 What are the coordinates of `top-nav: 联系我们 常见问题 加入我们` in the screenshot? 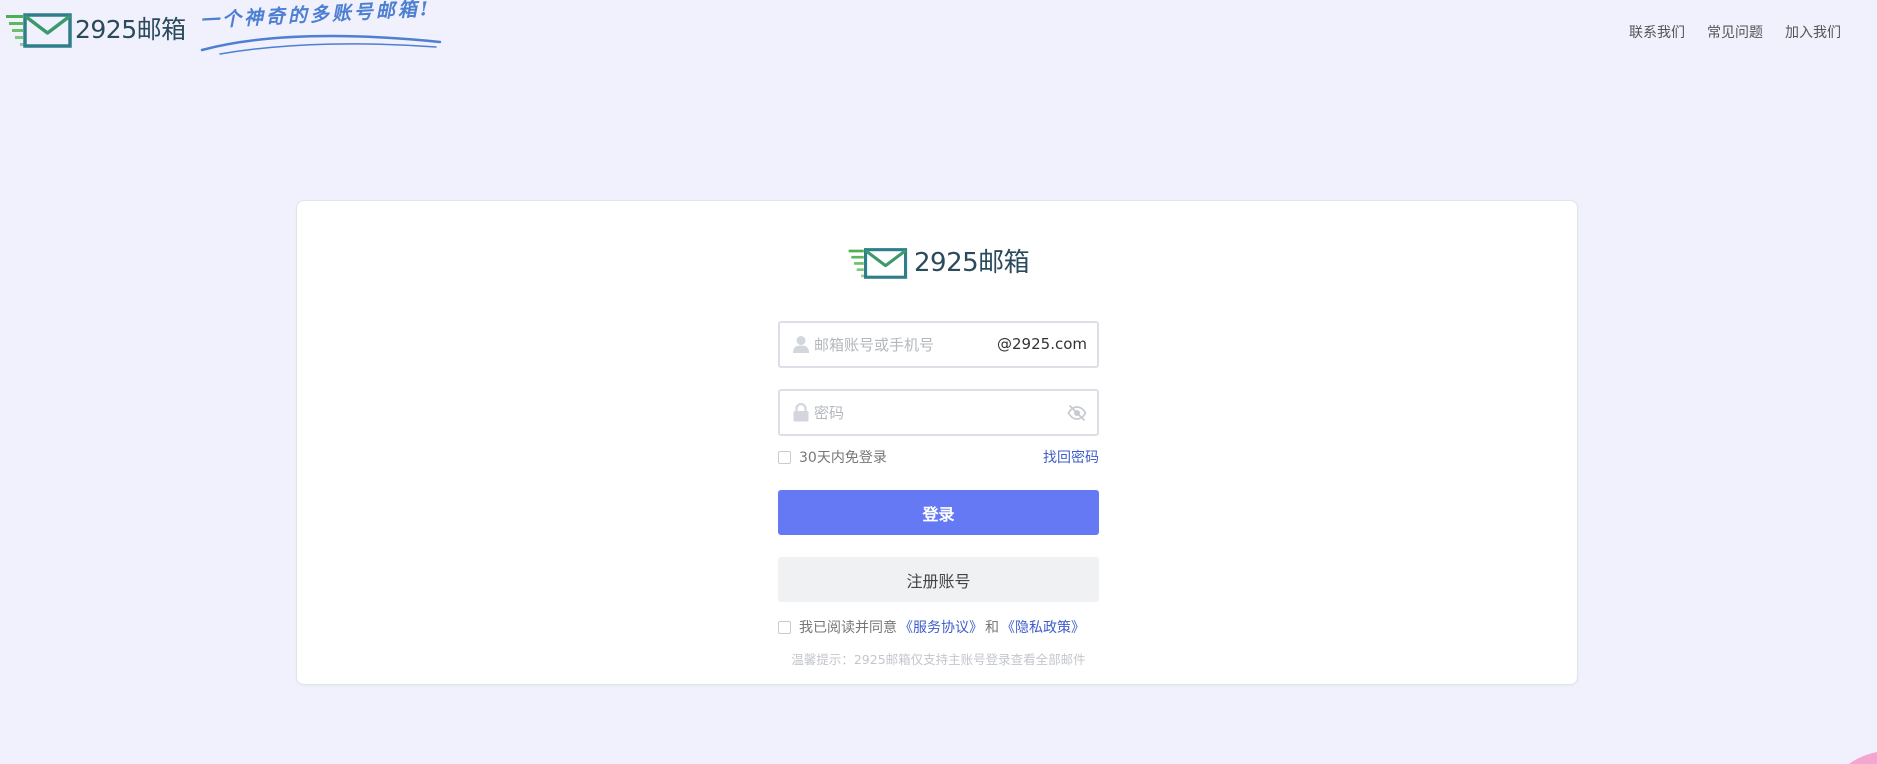 It's located at (1735, 32).